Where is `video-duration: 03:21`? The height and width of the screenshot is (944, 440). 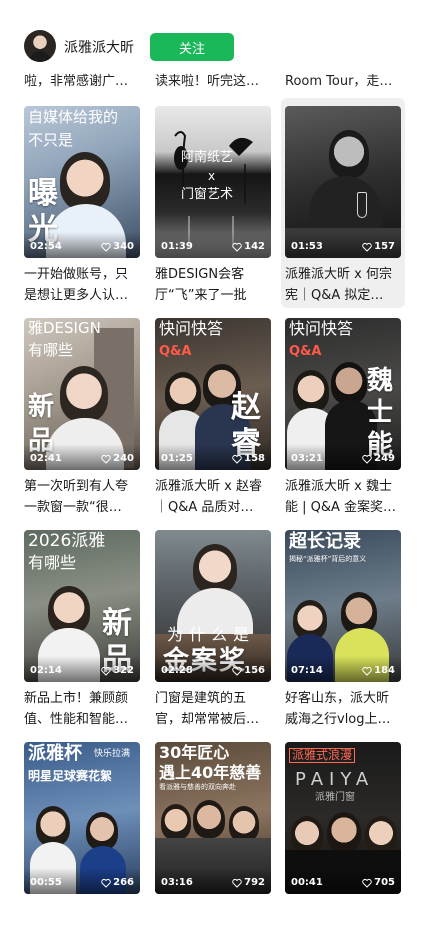
video-duration: 03:21 is located at coordinates (307, 458).